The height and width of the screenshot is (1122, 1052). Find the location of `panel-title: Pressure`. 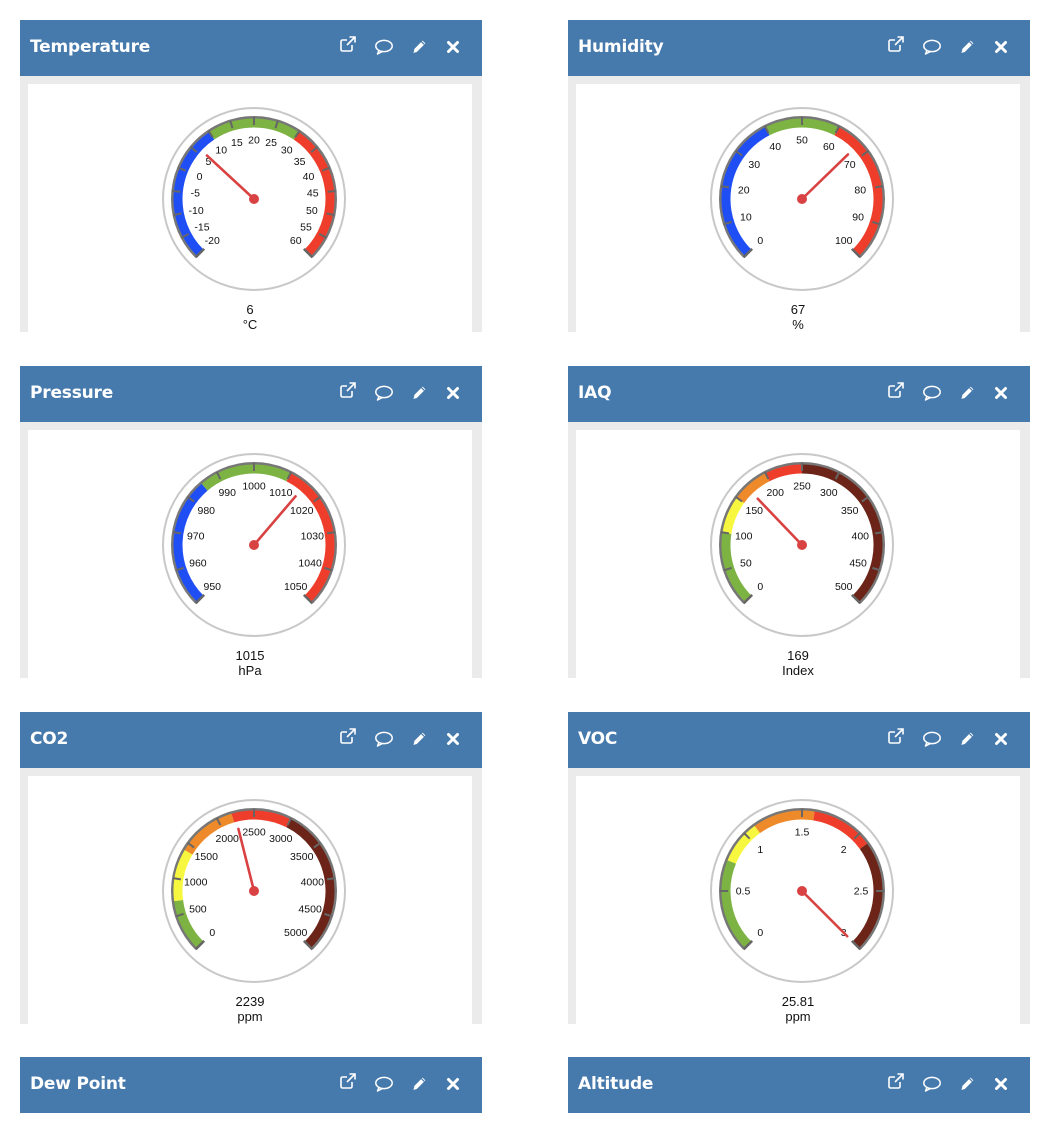

panel-title: Pressure is located at coordinates (72, 393).